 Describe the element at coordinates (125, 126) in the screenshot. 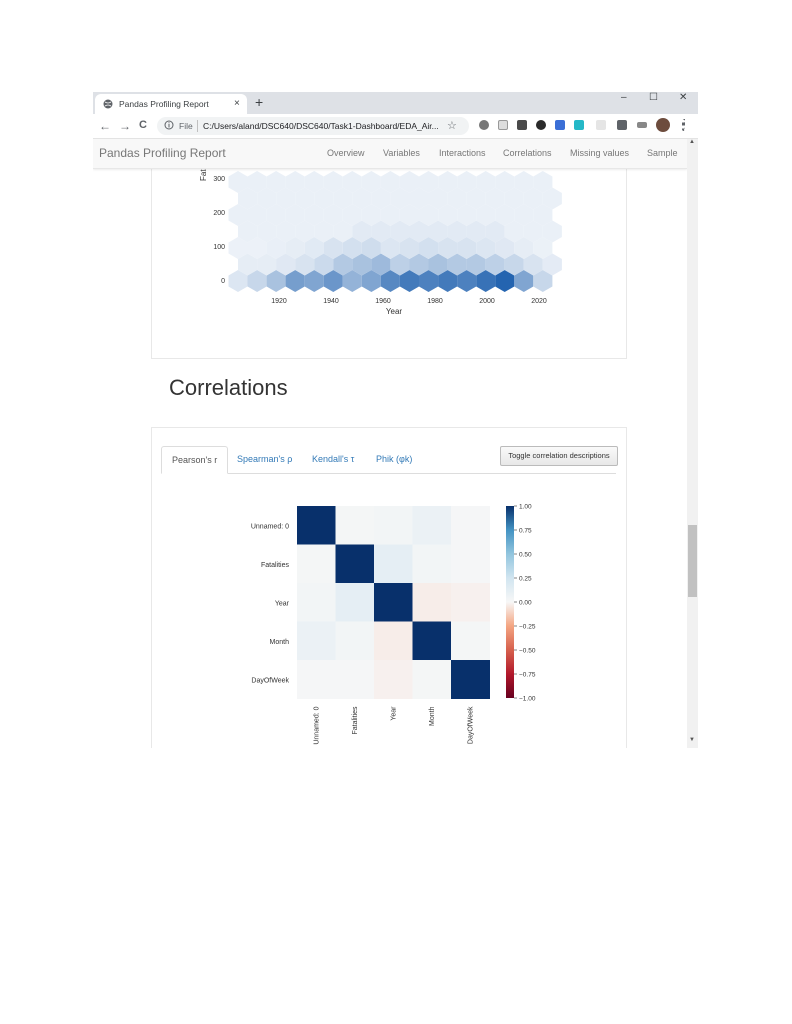

I see `forward-icon: →` at that location.